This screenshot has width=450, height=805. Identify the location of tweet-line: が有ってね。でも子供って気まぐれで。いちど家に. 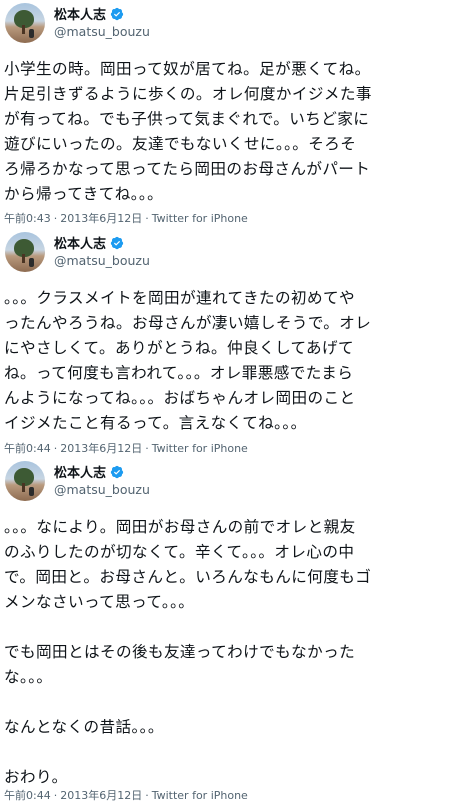
(187, 119).